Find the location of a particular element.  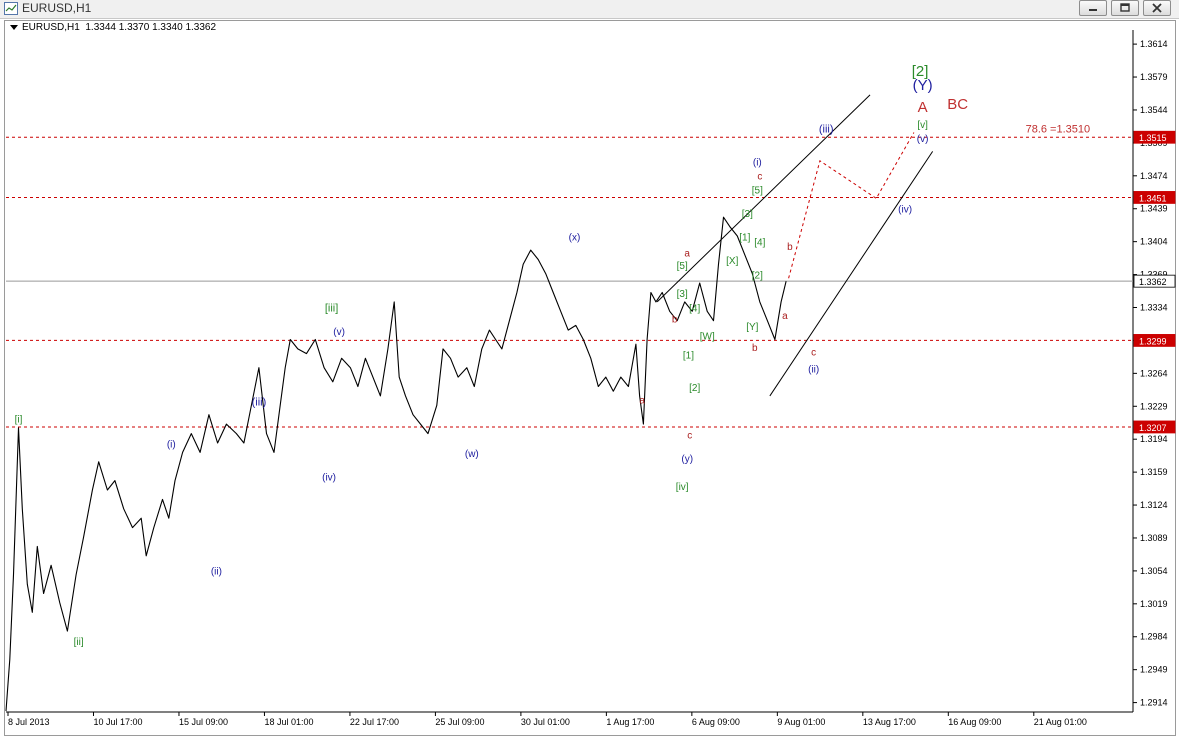

price-level-label: 1.3515 is located at coordinates (1153, 138).